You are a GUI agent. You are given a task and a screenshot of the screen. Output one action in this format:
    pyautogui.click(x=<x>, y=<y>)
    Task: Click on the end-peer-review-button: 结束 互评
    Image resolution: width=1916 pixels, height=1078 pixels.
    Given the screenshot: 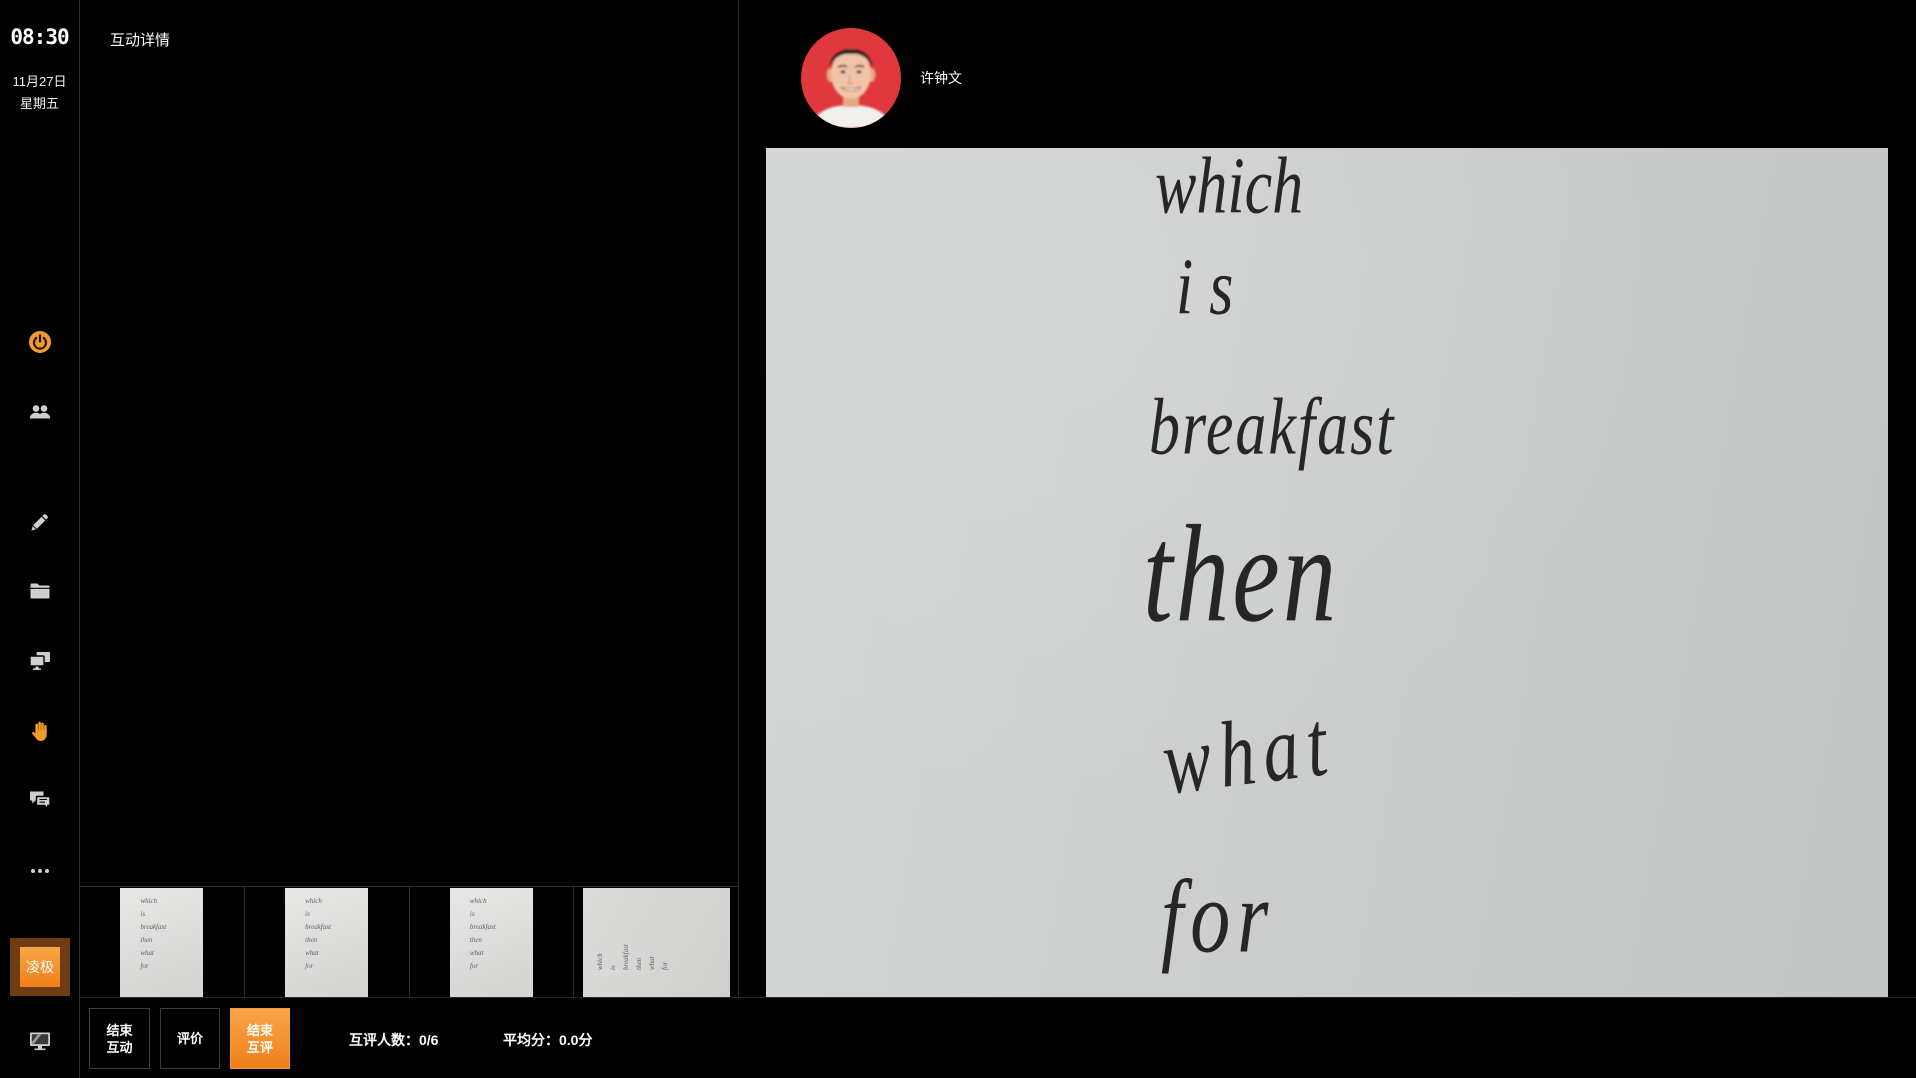 What is the action you would take?
    pyautogui.click(x=260, y=1038)
    